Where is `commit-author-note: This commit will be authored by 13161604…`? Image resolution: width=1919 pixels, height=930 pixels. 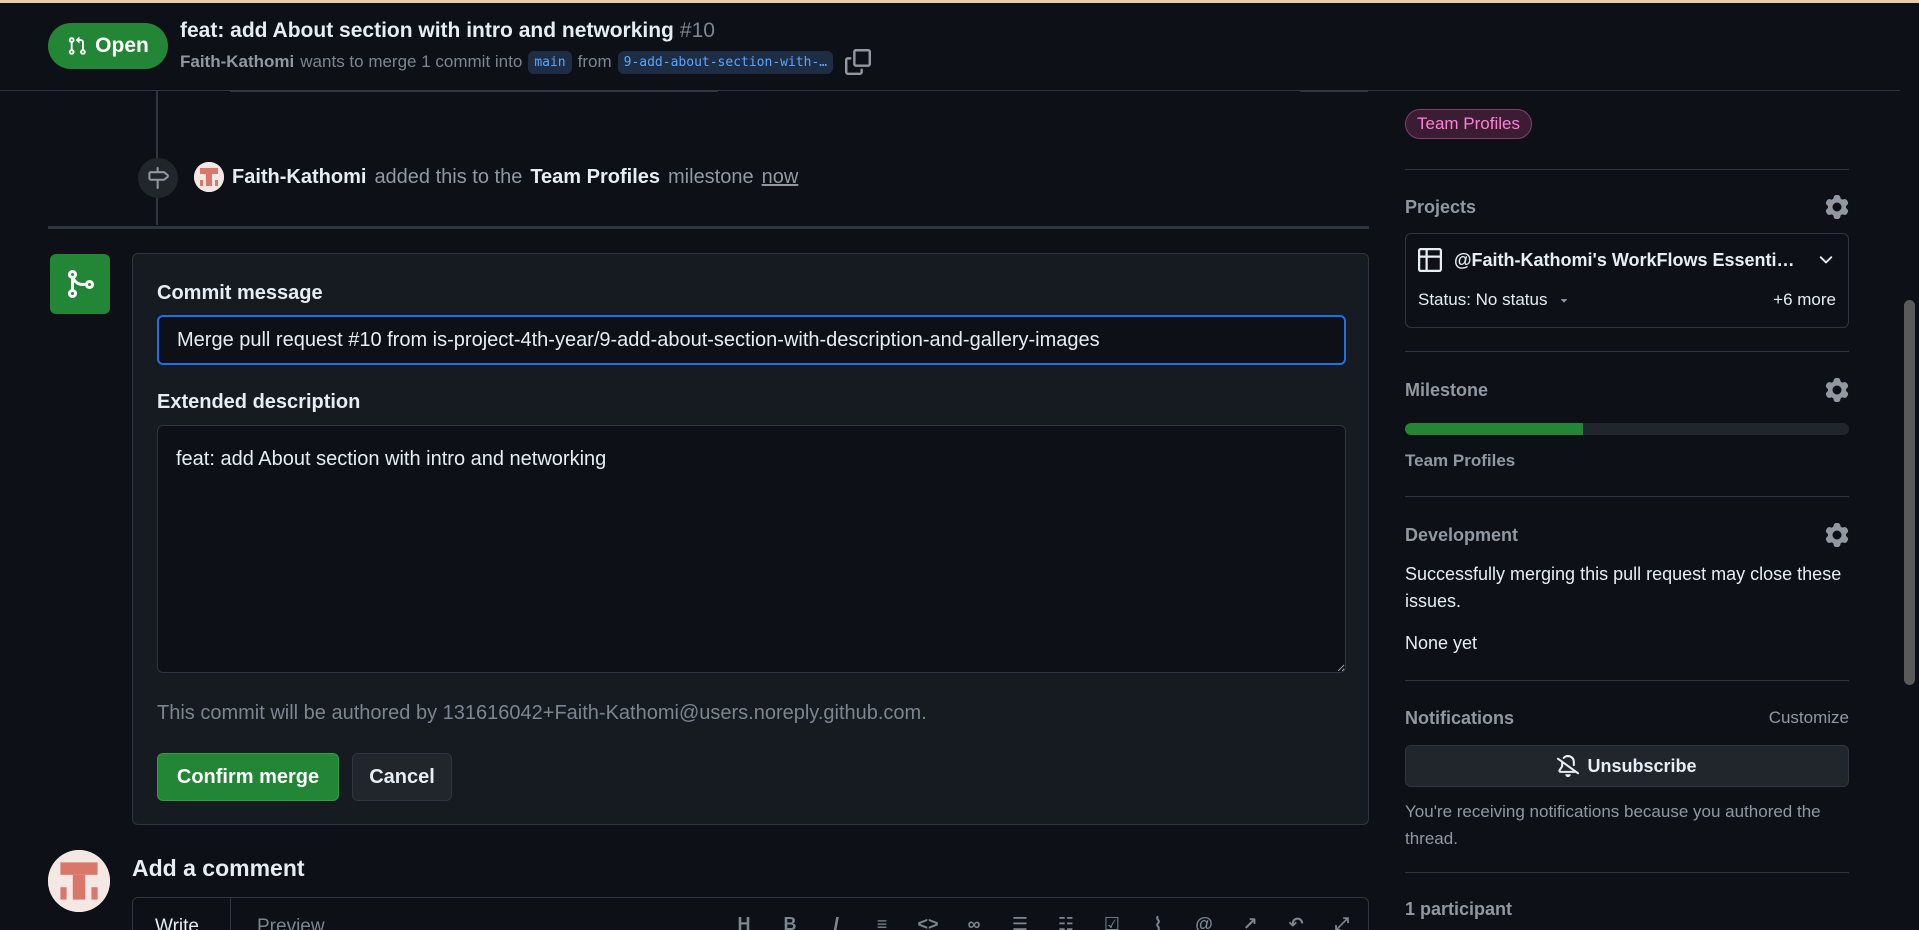 commit-author-note: This commit will be authored by 13161604… is located at coordinates (542, 713).